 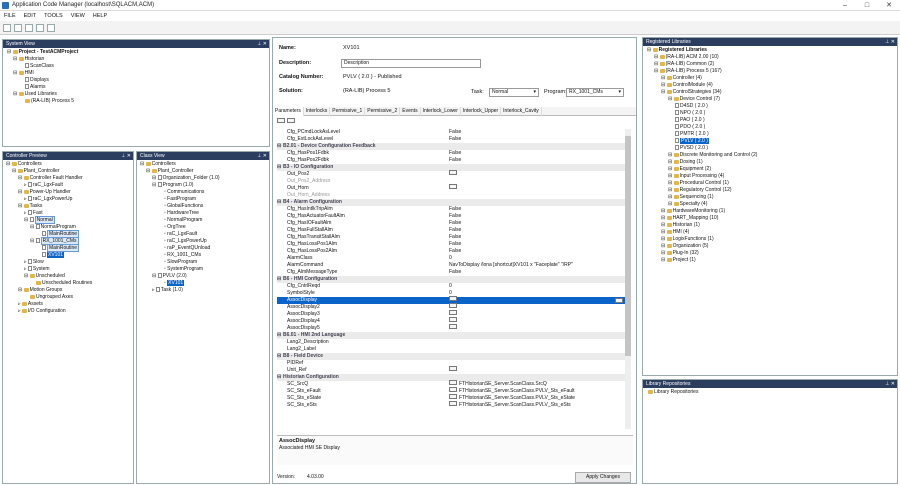 What do you see at coordinates (203, 227) in the screenshot?
I see `tree-item: ▫ OrgTree` at bounding box center [203, 227].